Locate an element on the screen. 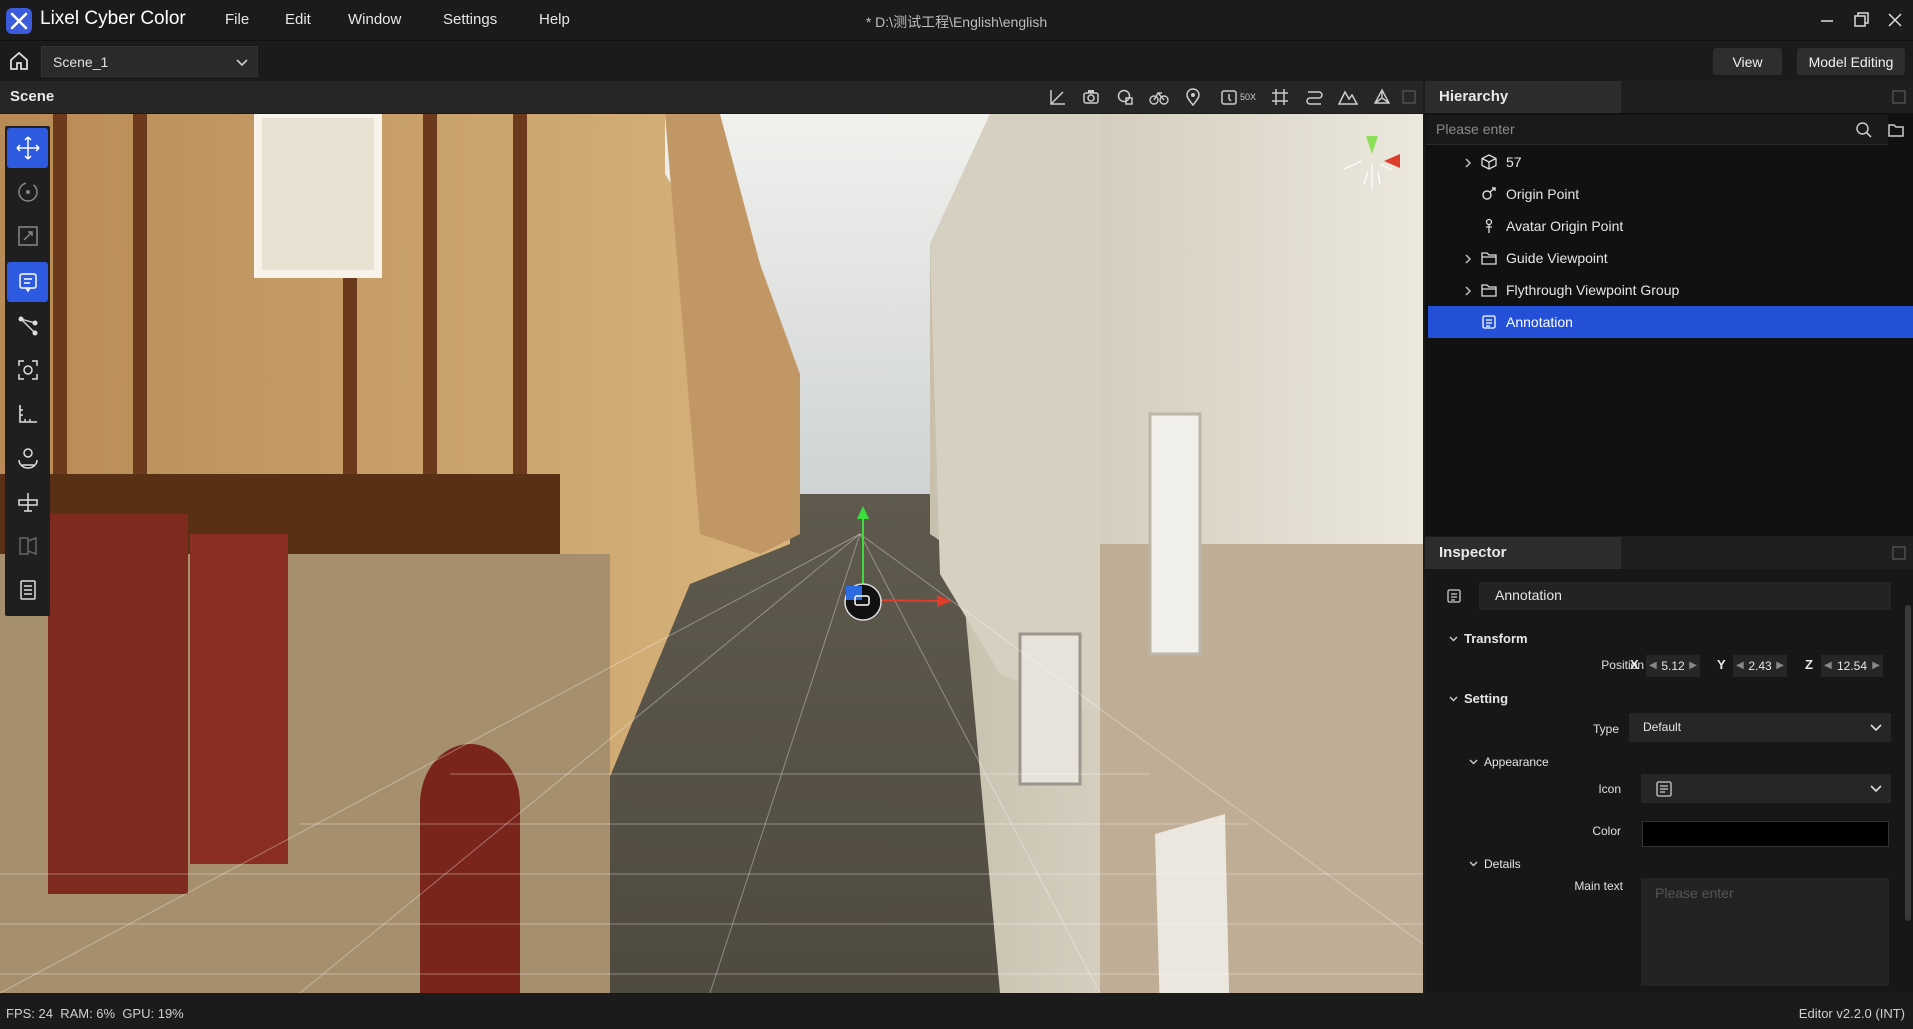 The width and height of the screenshot is (1913, 1029). avatar-tool-icon is located at coordinates (27, 458).